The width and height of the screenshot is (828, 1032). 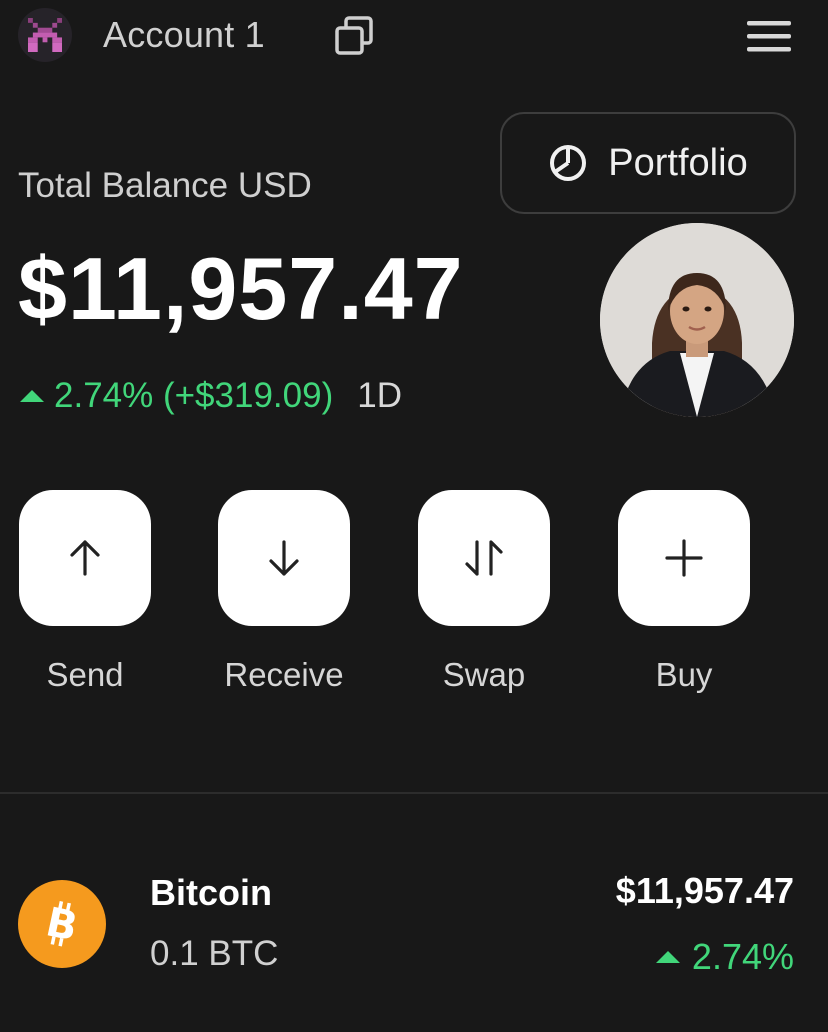 What do you see at coordinates (742, 956) in the screenshot?
I see `asset-change-value: 2.74%` at bounding box center [742, 956].